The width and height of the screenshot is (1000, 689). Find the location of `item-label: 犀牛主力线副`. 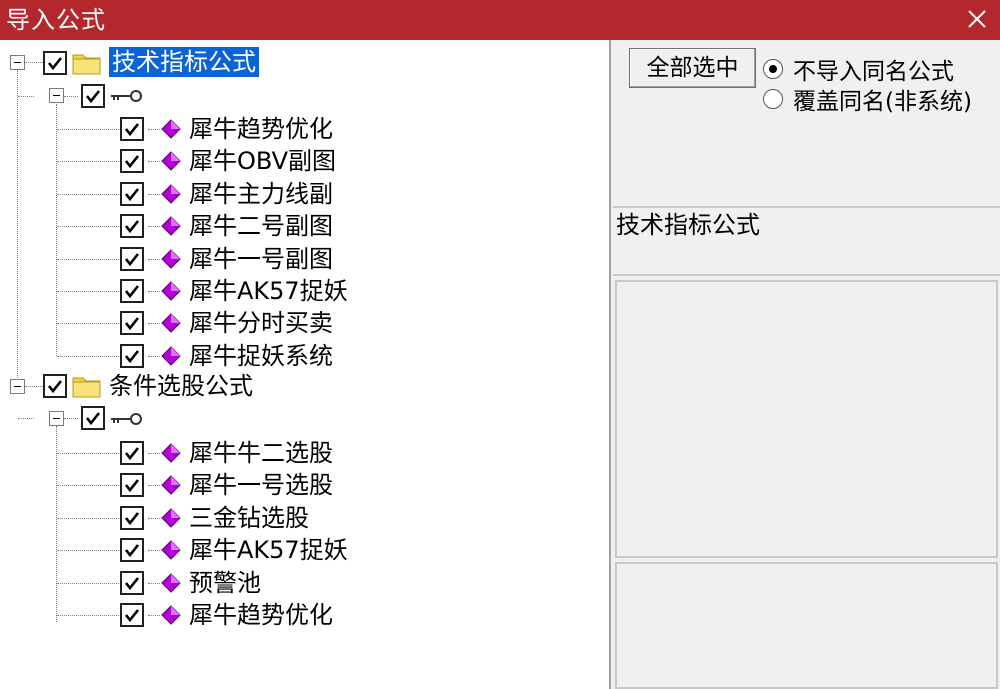

item-label: 犀牛主力线副 is located at coordinates (261, 194).